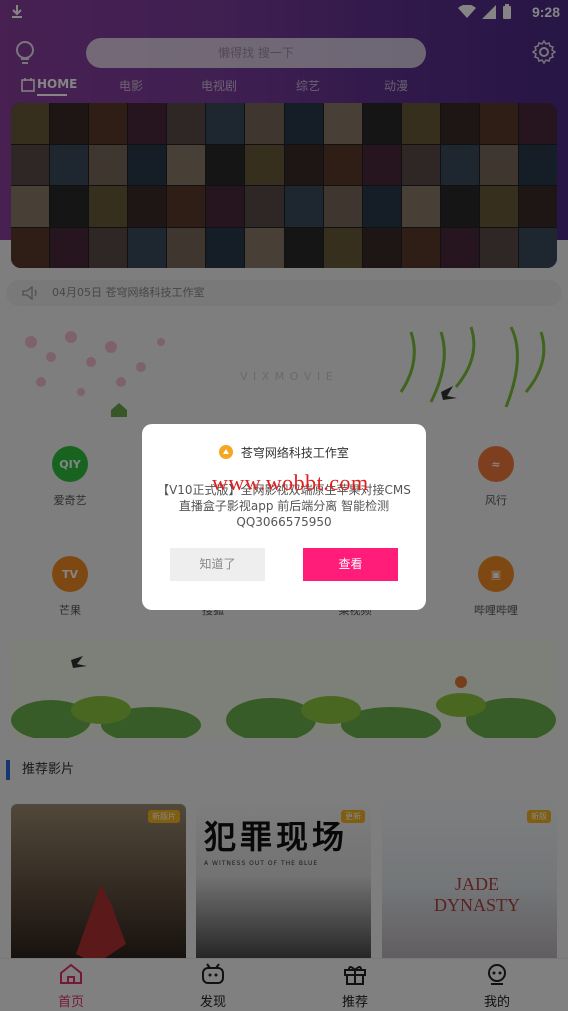 The width and height of the screenshot is (568, 1011). Describe the element at coordinates (226, 452) in the screenshot. I see `studio-logo-icon` at that location.